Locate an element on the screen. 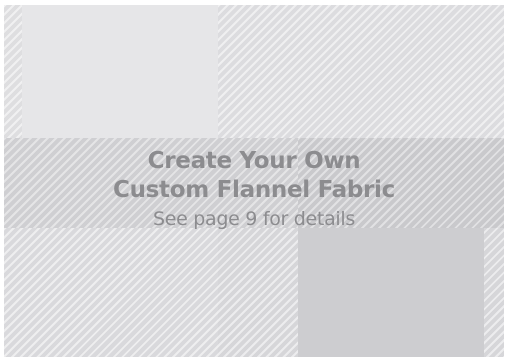  banner-subtitle: See page 9 for details is located at coordinates (254, 219).